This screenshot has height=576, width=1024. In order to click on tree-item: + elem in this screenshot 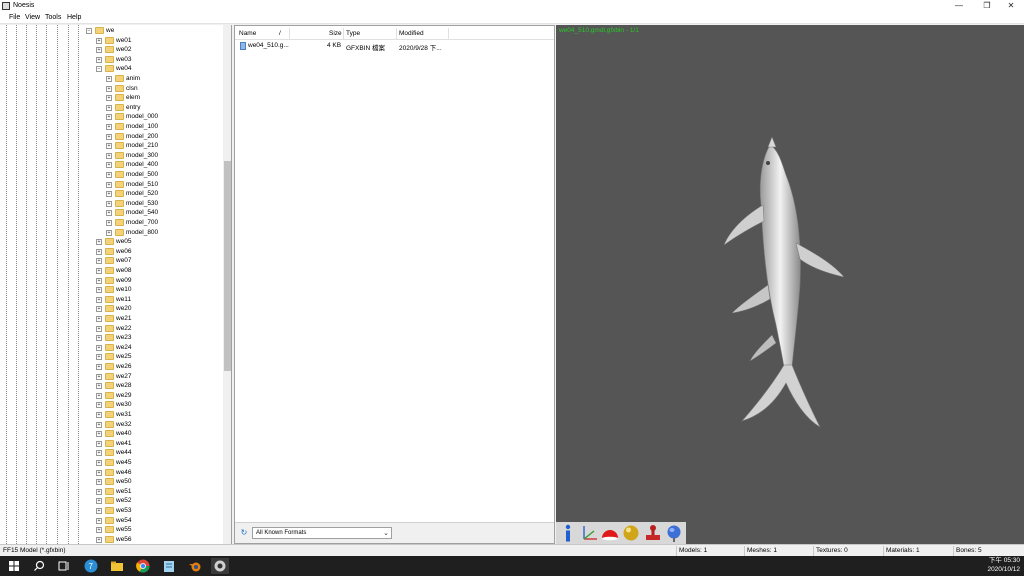, I will do `click(111, 98)`.